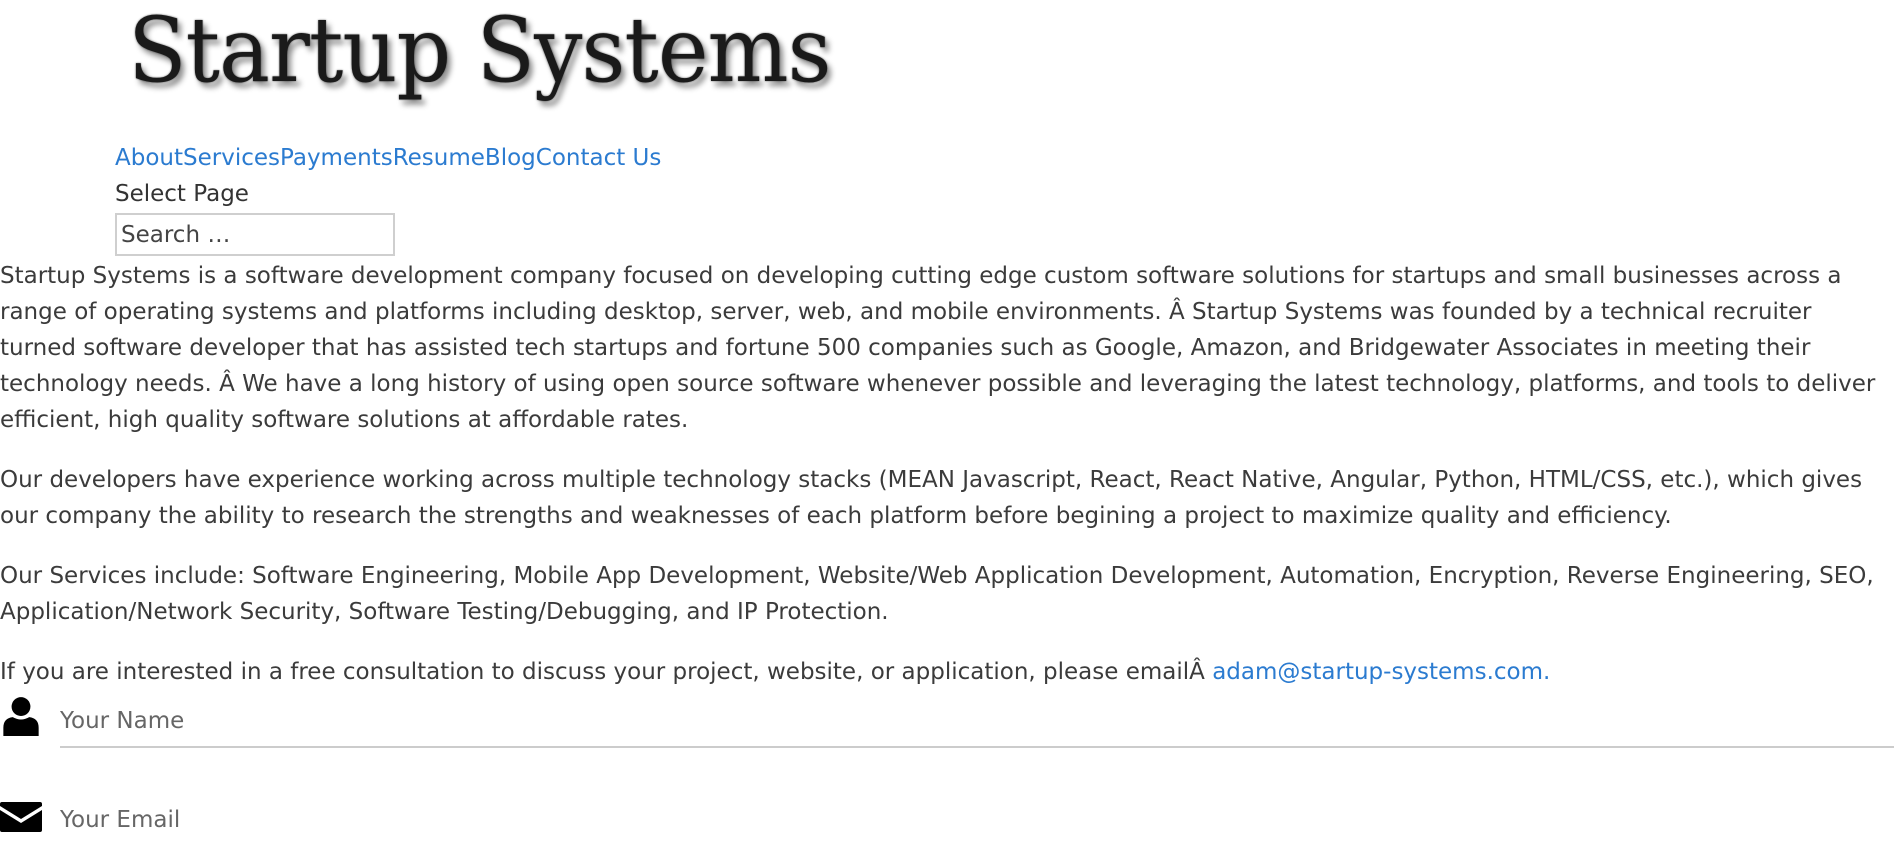 The height and width of the screenshot is (842, 1894). What do you see at coordinates (21, 817) in the screenshot?
I see `envelope-icon` at bounding box center [21, 817].